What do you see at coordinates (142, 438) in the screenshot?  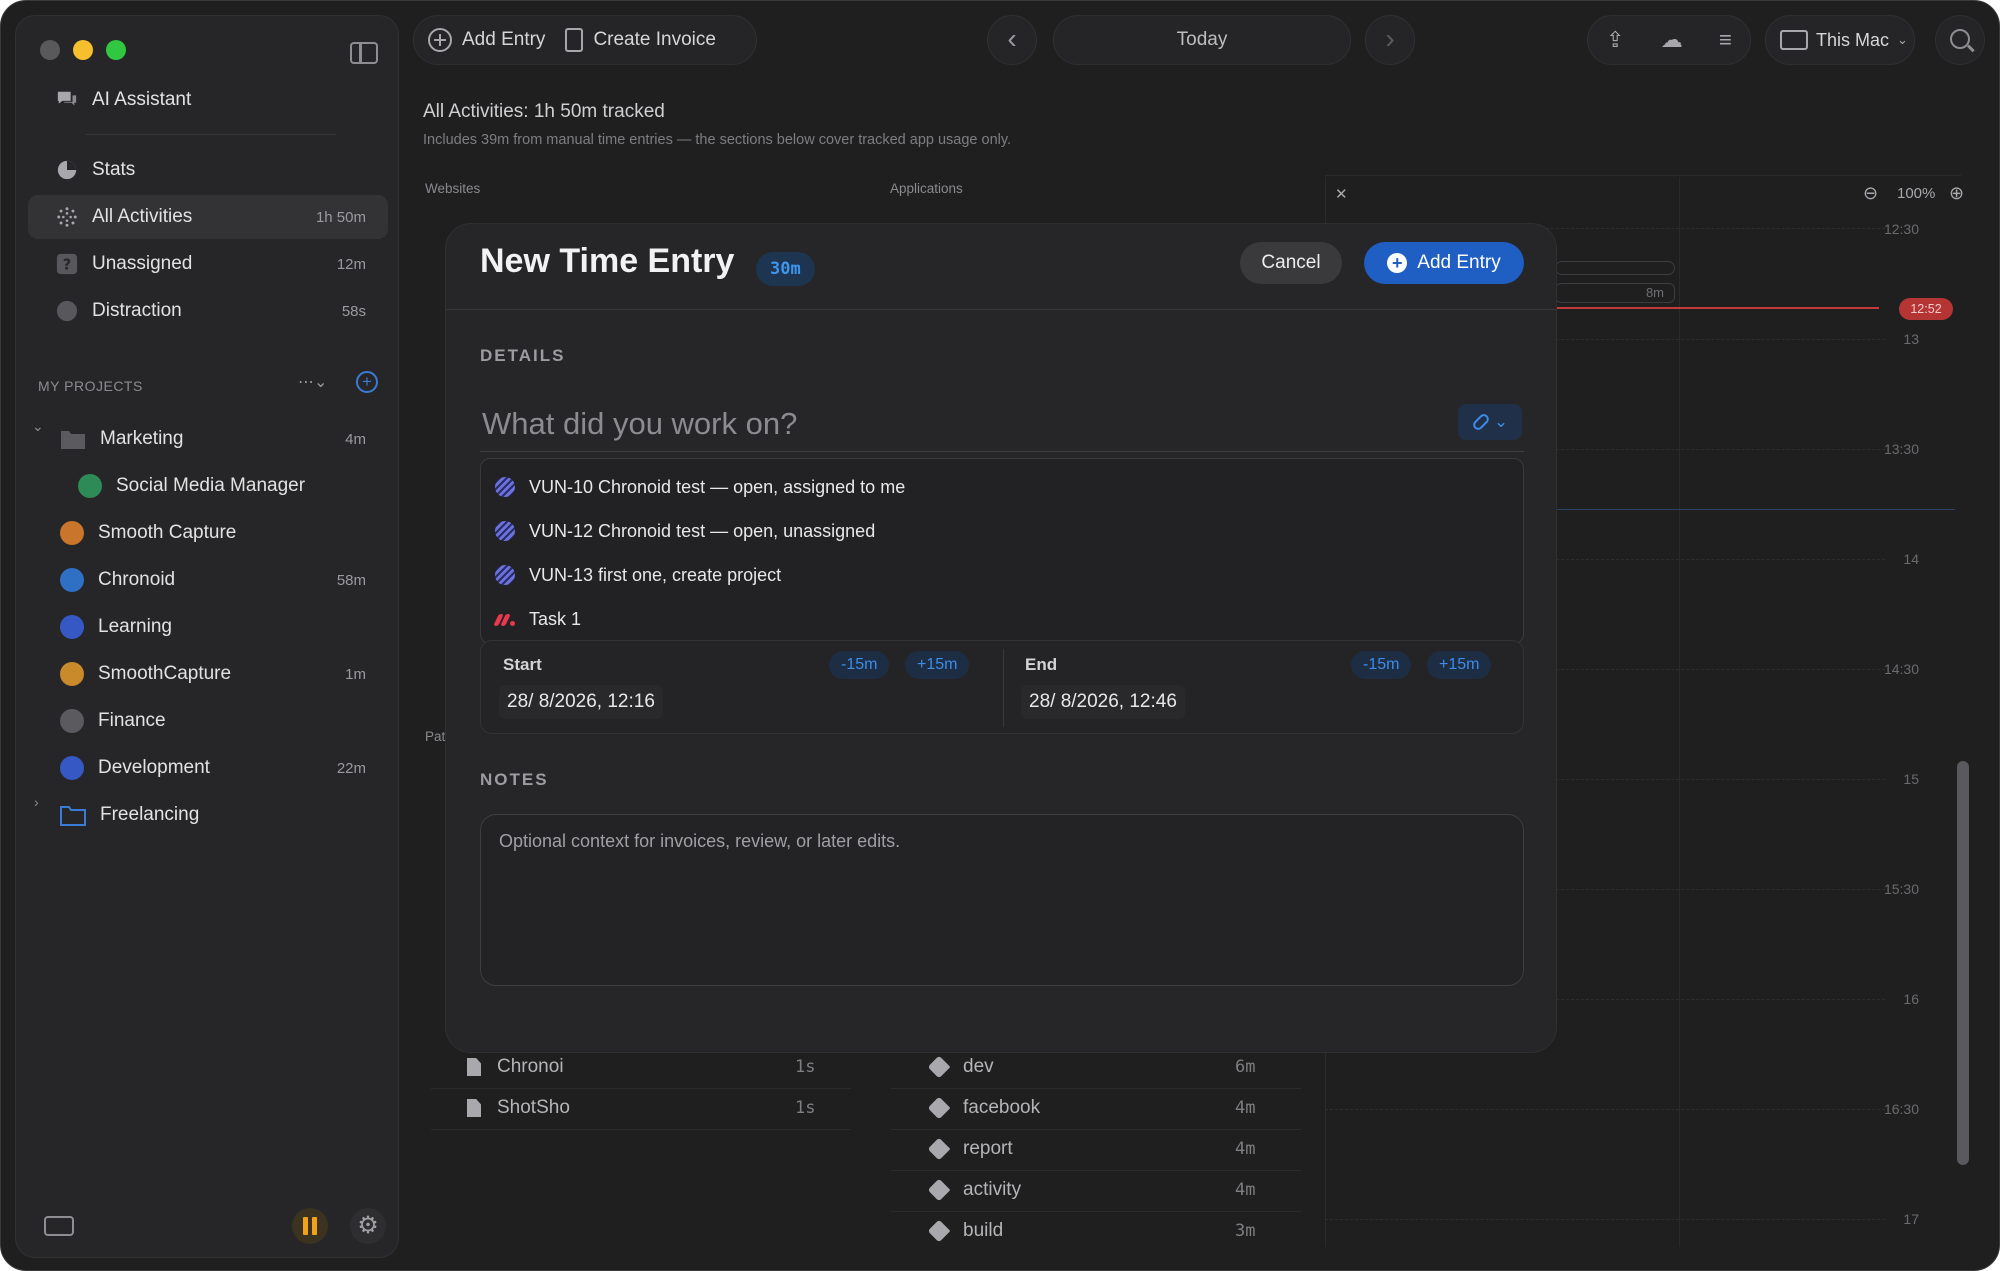 I see `project-label: Marketing` at bounding box center [142, 438].